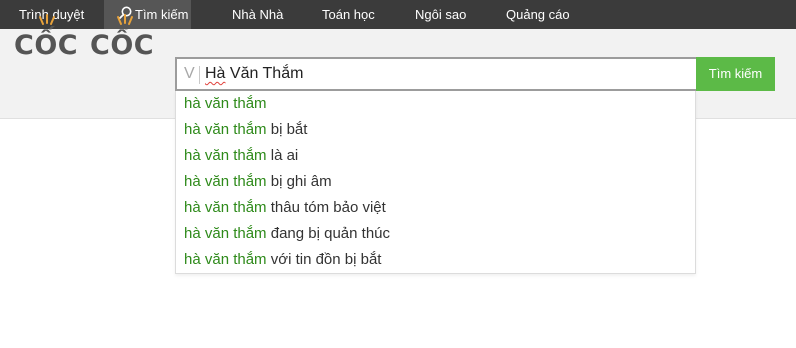  I want to click on nav-item-label: Toán học, so click(348, 14).